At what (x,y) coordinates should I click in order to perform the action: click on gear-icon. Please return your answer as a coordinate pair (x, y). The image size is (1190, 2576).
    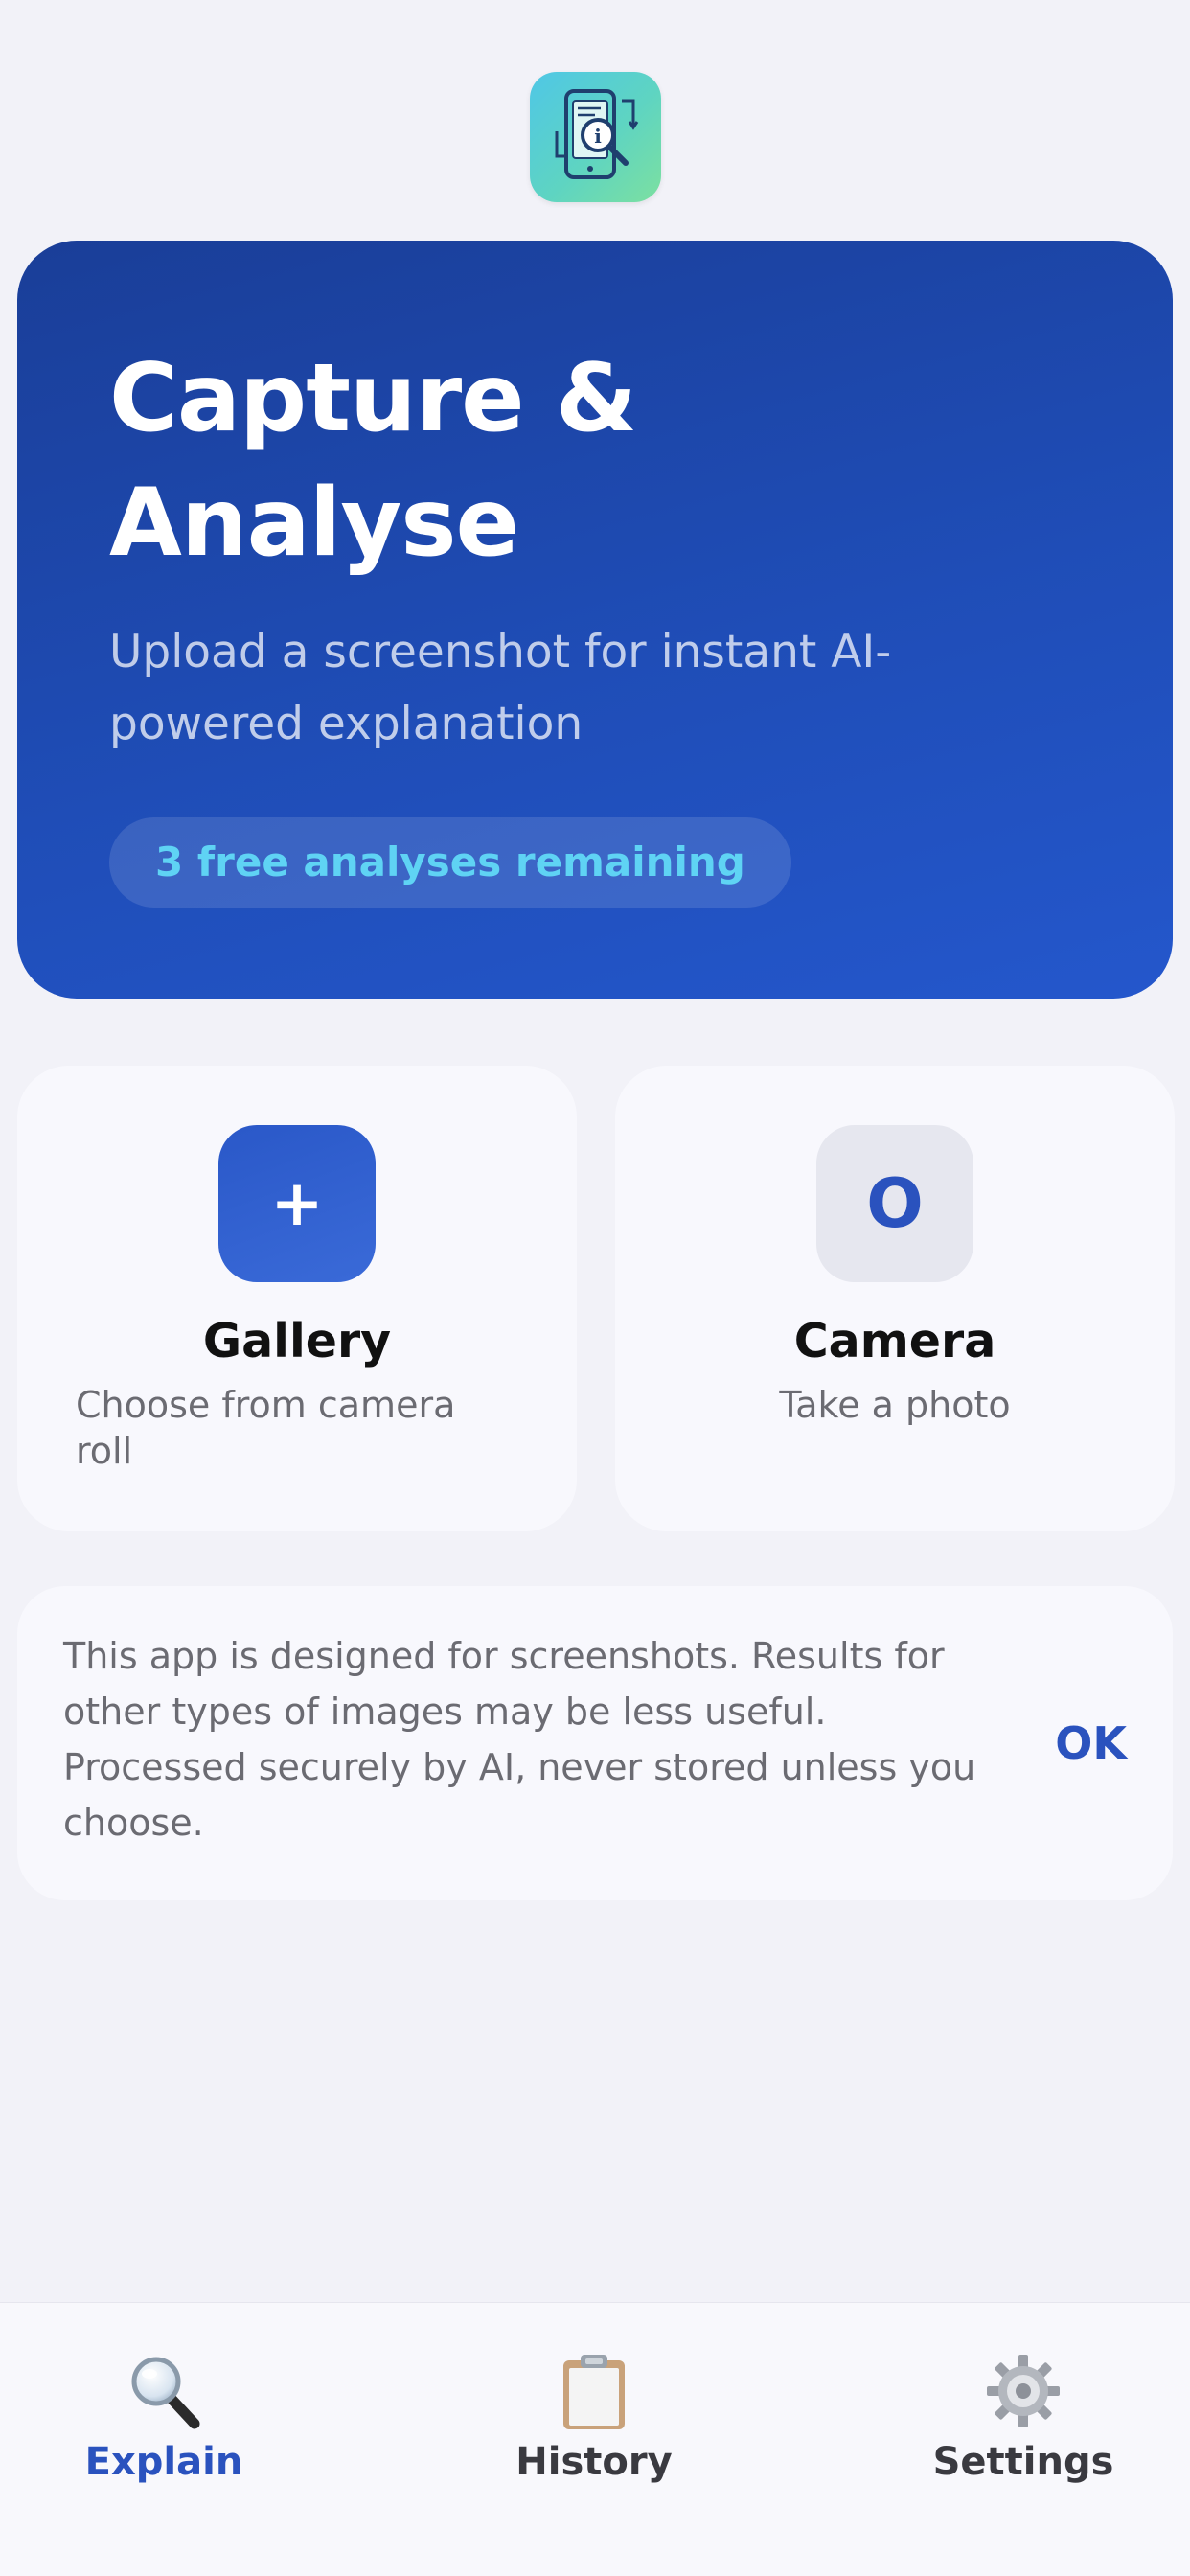
    Looking at the image, I should click on (1023, 2391).